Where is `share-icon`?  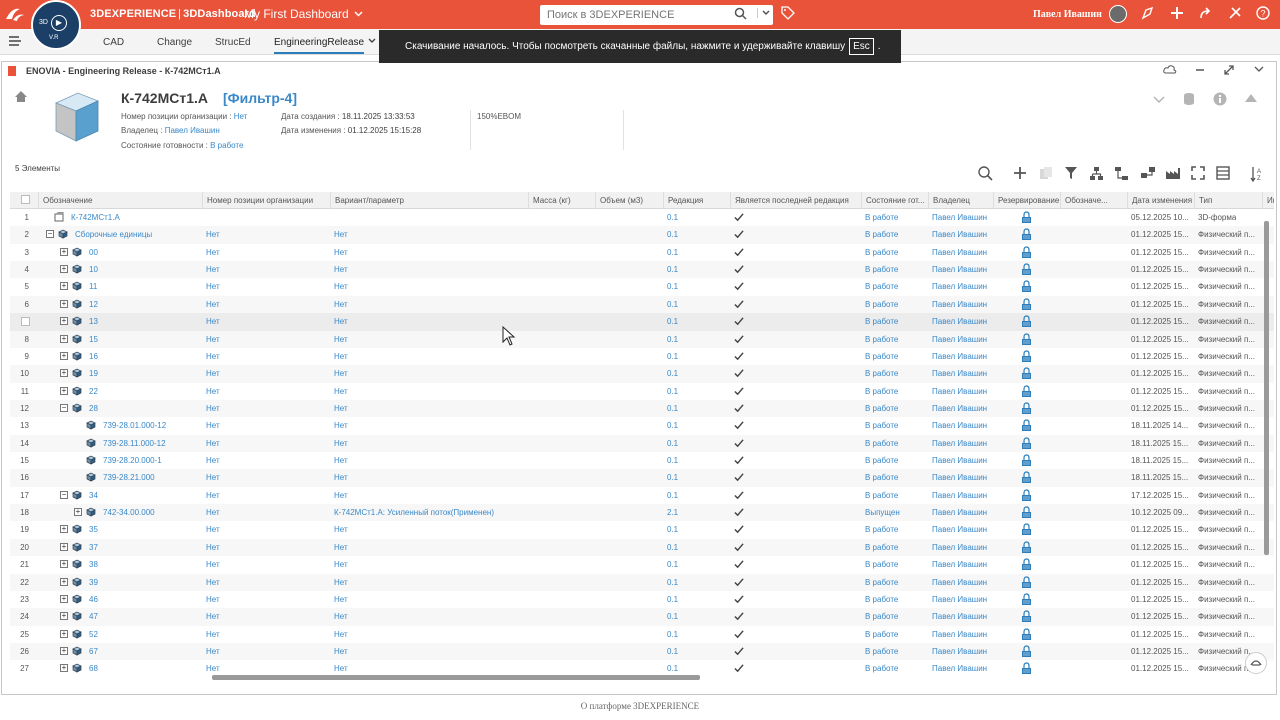
share-icon is located at coordinates (1148, 14).